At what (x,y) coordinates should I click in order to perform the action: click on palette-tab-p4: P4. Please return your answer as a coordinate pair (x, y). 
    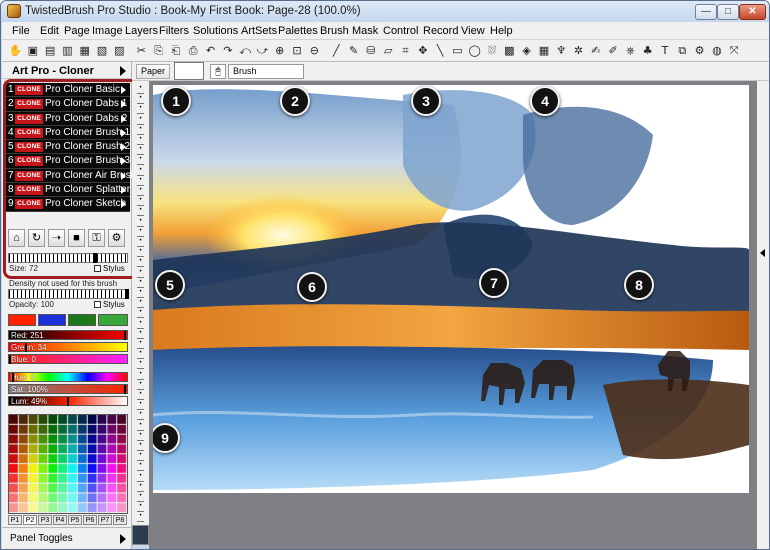
    Looking at the image, I should click on (60, 520).